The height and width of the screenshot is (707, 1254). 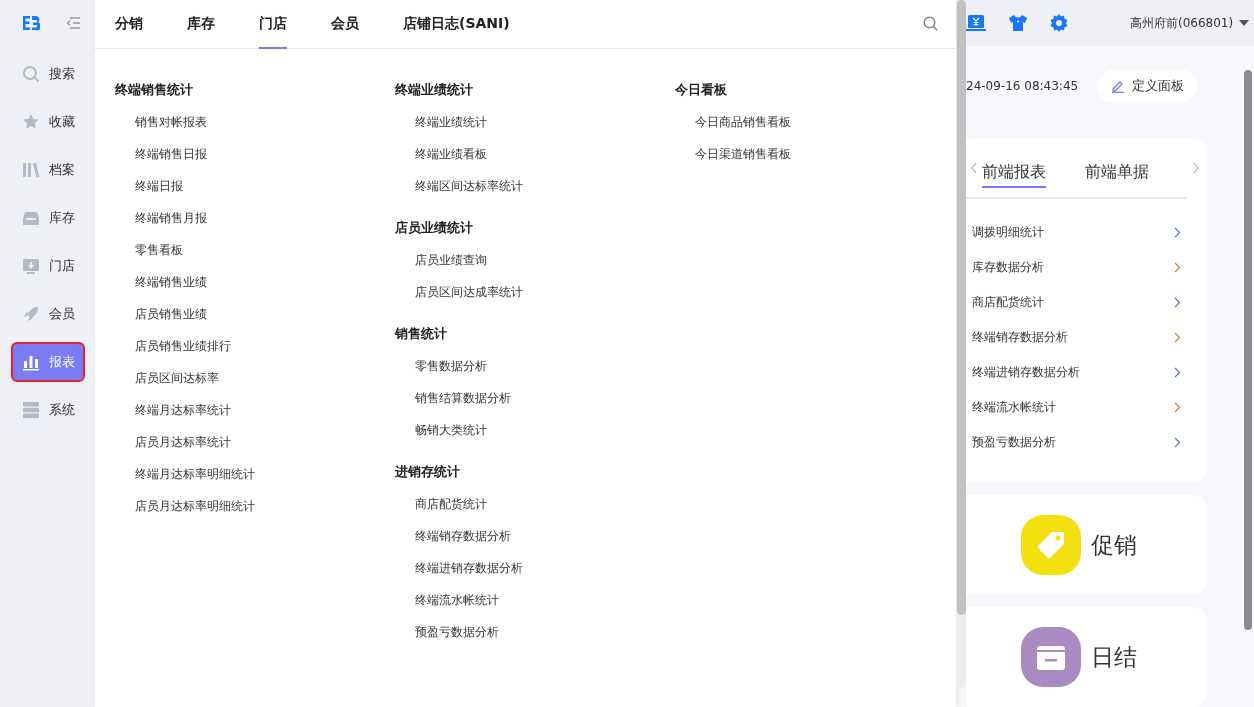 What do you see at coordinates (1147, 86) in the screenshot?
I see `define-panel-button: 定义面板` at bounding box center [1147, 86].